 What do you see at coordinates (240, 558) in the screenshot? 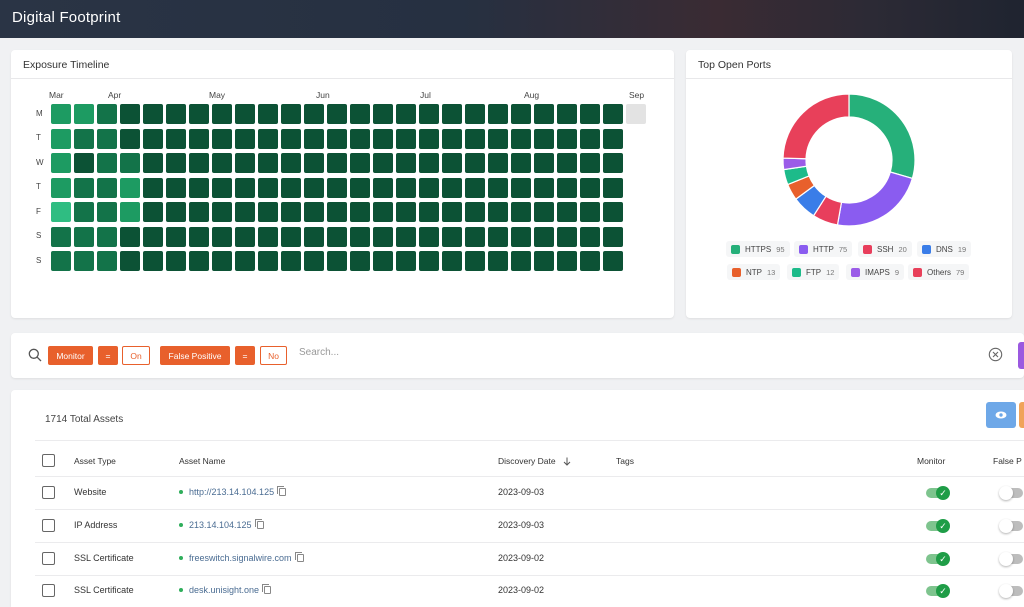
I see `asset-name-text: freeswitch.signalwire.com` at bounding box center [240, 558].